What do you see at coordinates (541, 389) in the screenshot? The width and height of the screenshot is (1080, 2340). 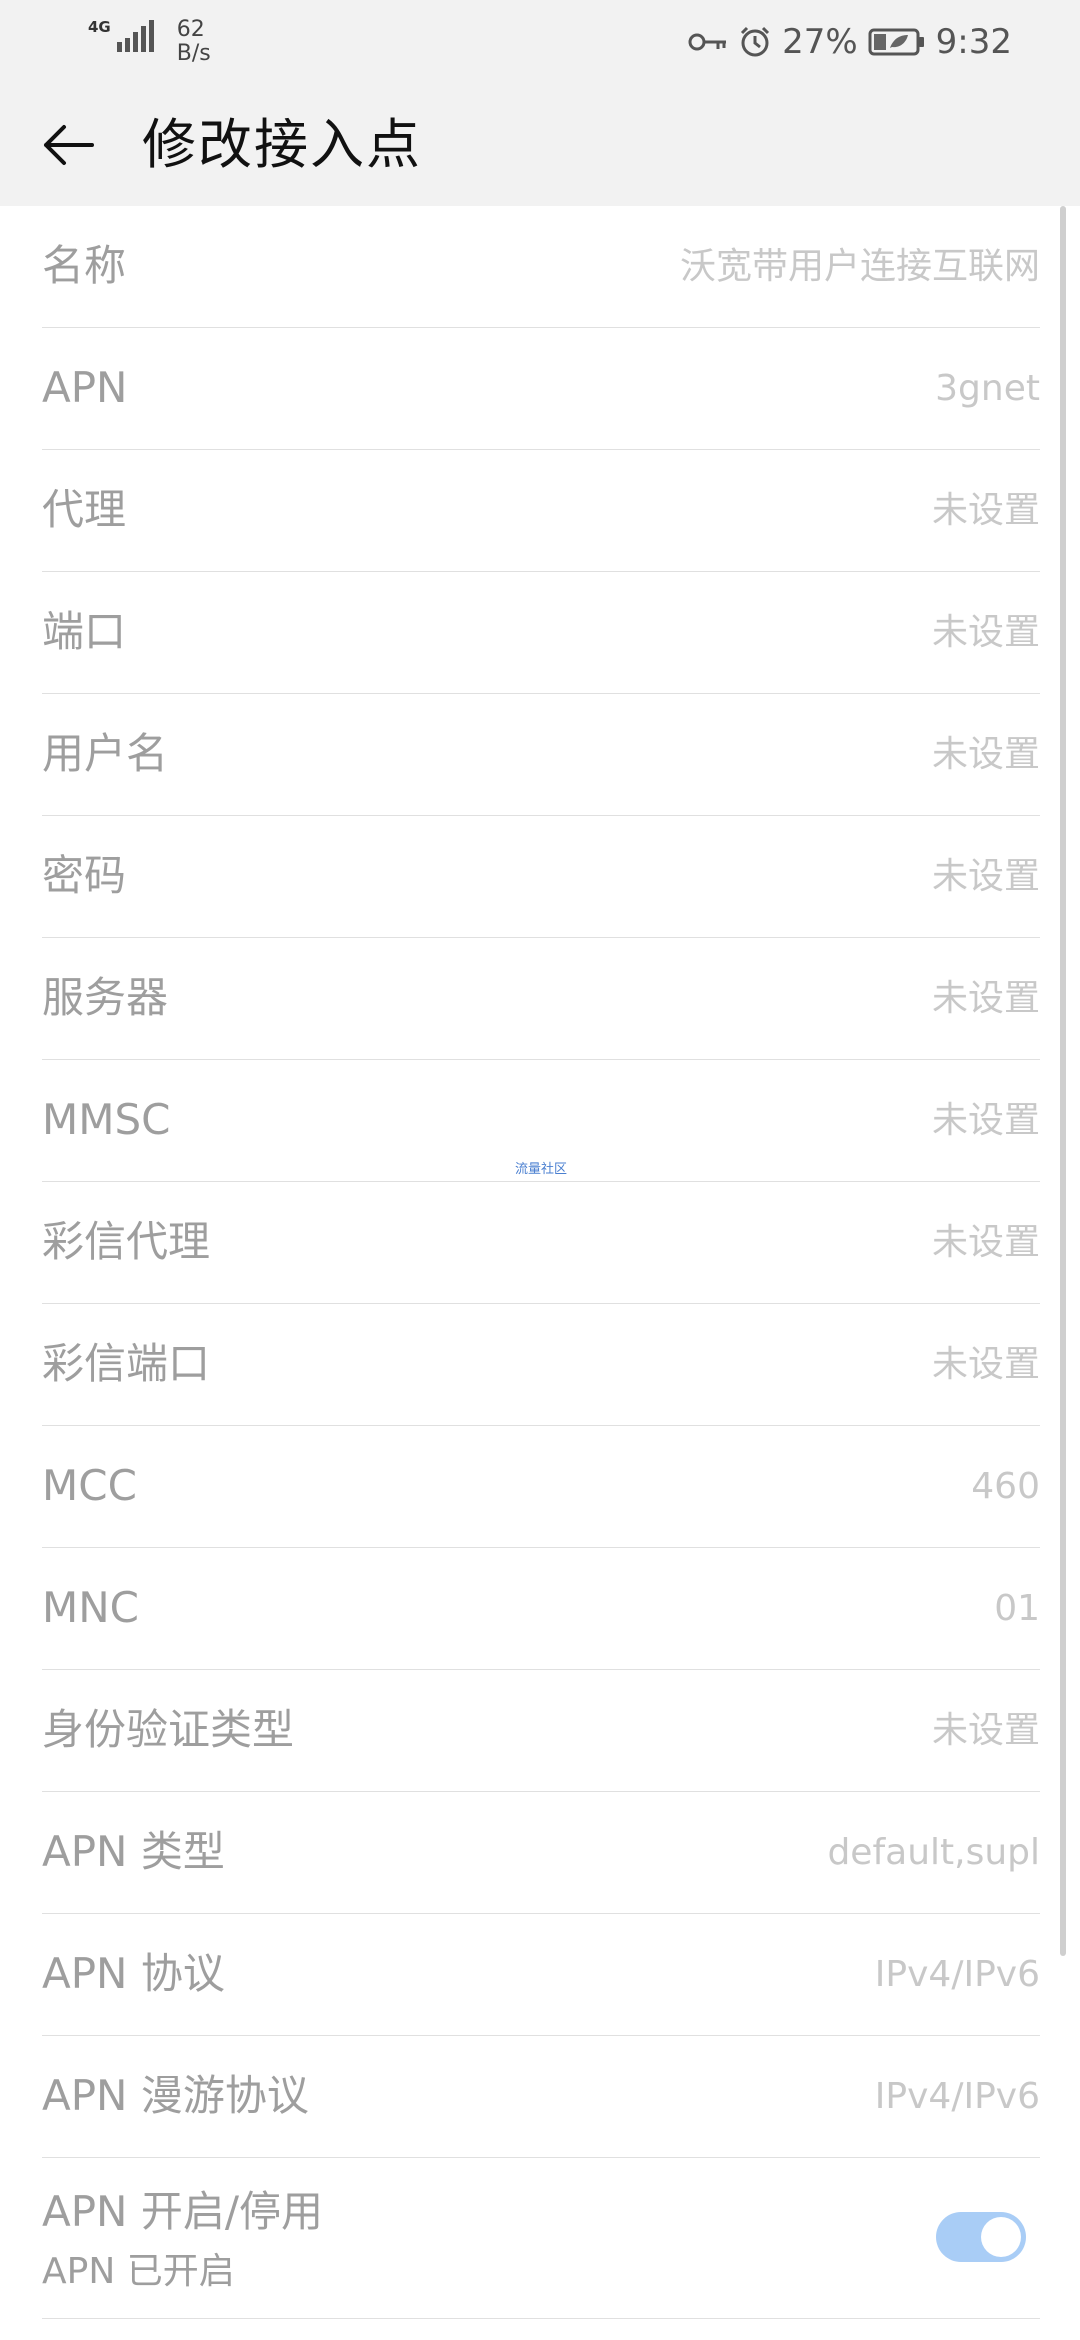 I see `apn-field-apn: APN 3gnet` at bounding box center [541, 389].